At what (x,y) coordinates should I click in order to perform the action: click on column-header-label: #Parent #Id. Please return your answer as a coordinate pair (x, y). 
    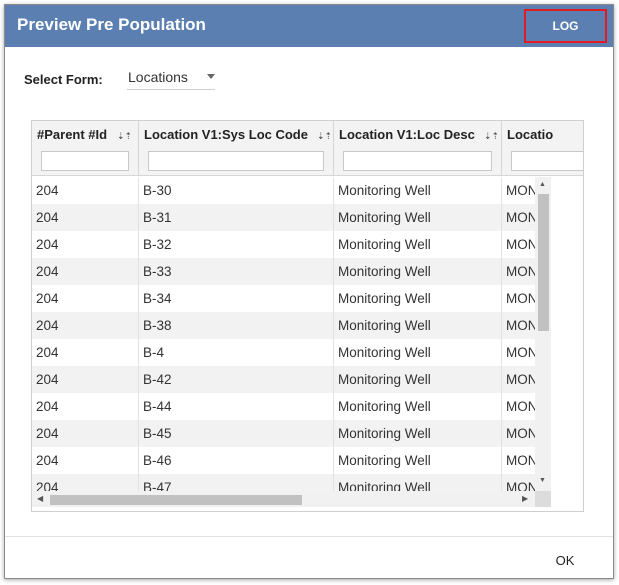
    Looking at the image, I should click on (72, 134).